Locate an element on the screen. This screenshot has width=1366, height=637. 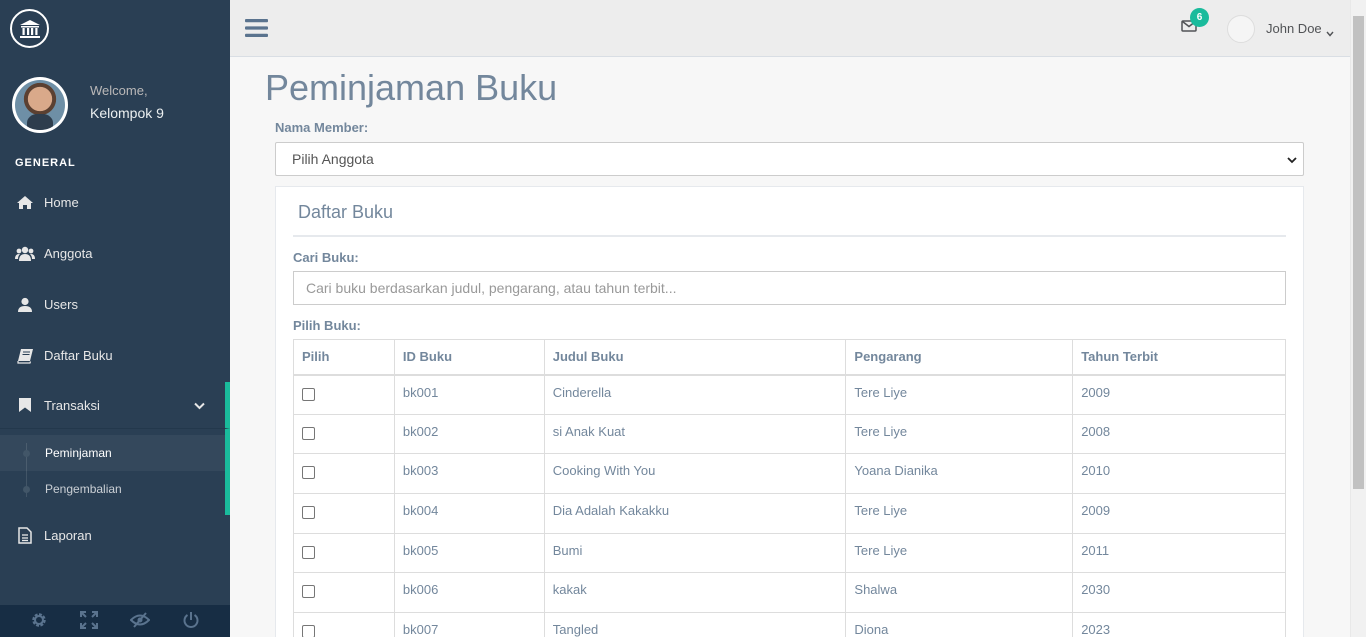
power-icon is located at coordinates (191, 621).